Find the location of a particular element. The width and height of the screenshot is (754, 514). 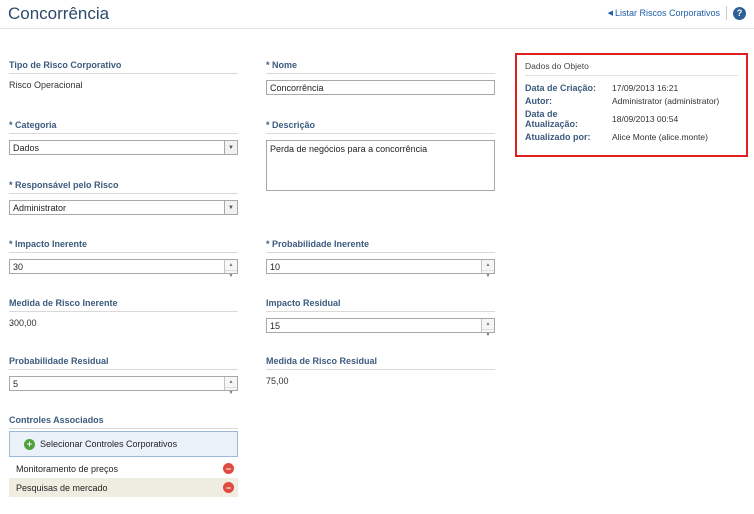

probabilidade-residual-value: 5 is located at coordinates (16, 384).